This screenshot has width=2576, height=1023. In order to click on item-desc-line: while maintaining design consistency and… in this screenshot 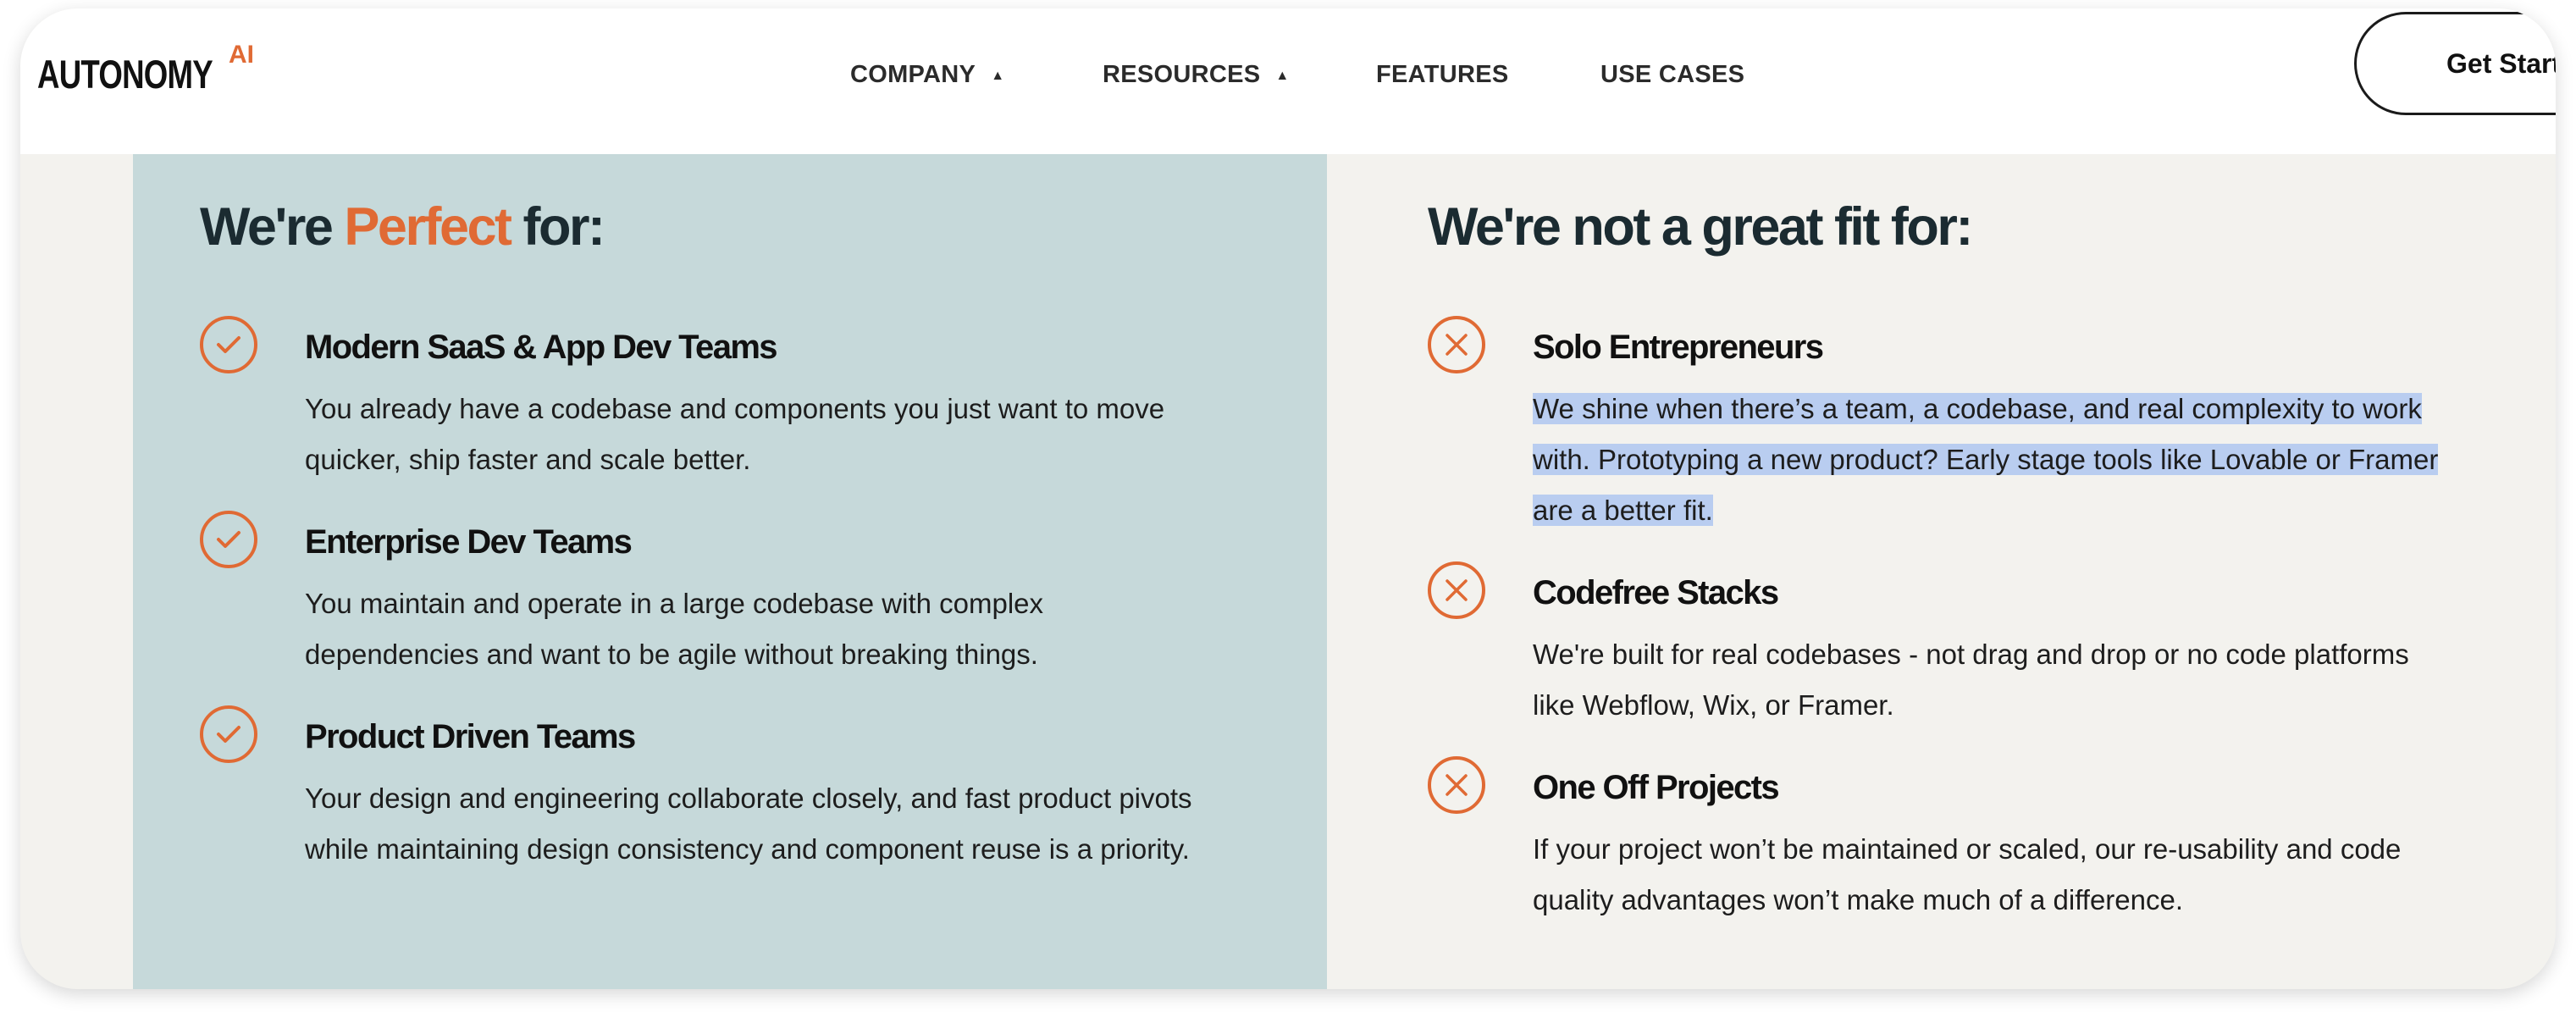, I will do `click(748, 849)`.